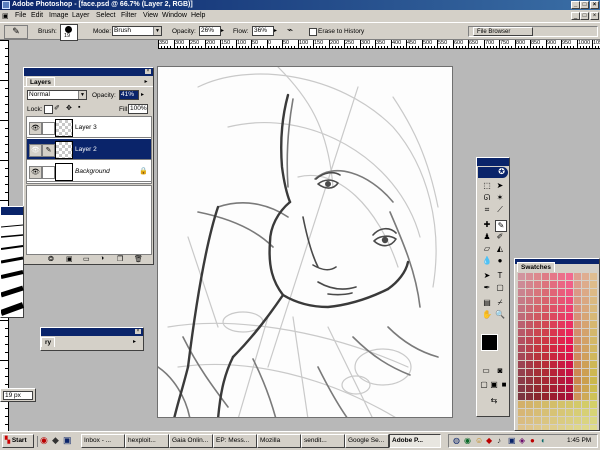 The width and height of the screenshot is (600, 450). I want to click on layer-opacity-arrow-icon: ▸, so click(142, 94).